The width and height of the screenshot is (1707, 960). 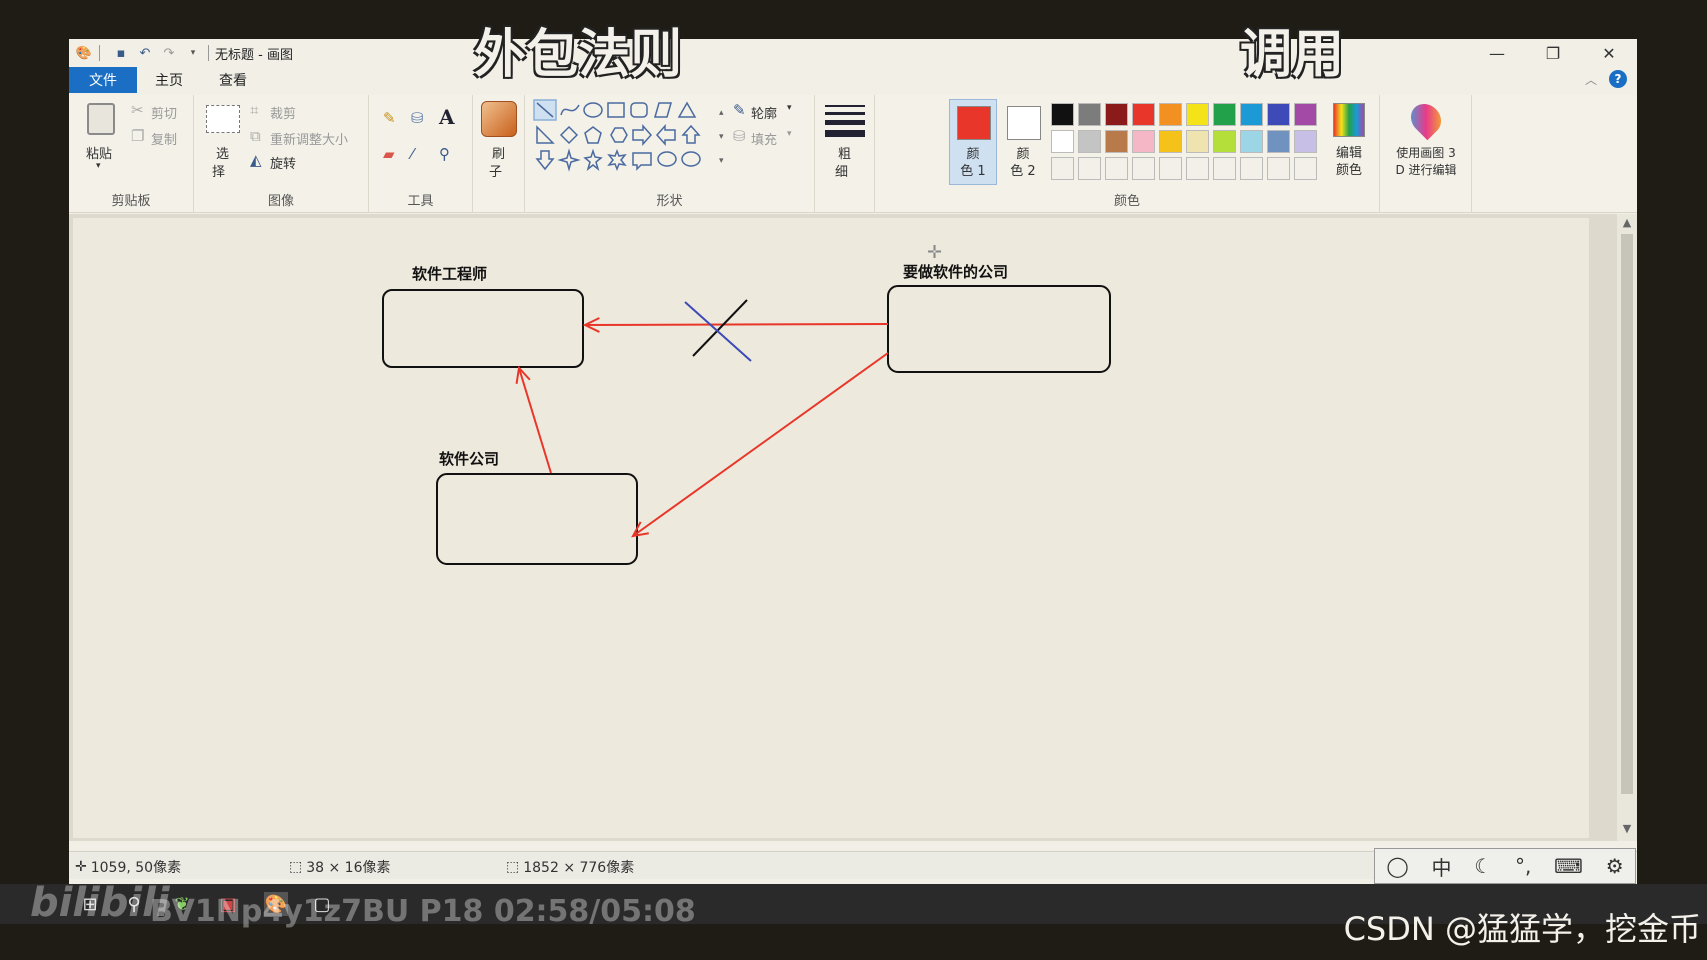 I want to click on scroll-down-icon: ▼, so click(x=1627, y=828).